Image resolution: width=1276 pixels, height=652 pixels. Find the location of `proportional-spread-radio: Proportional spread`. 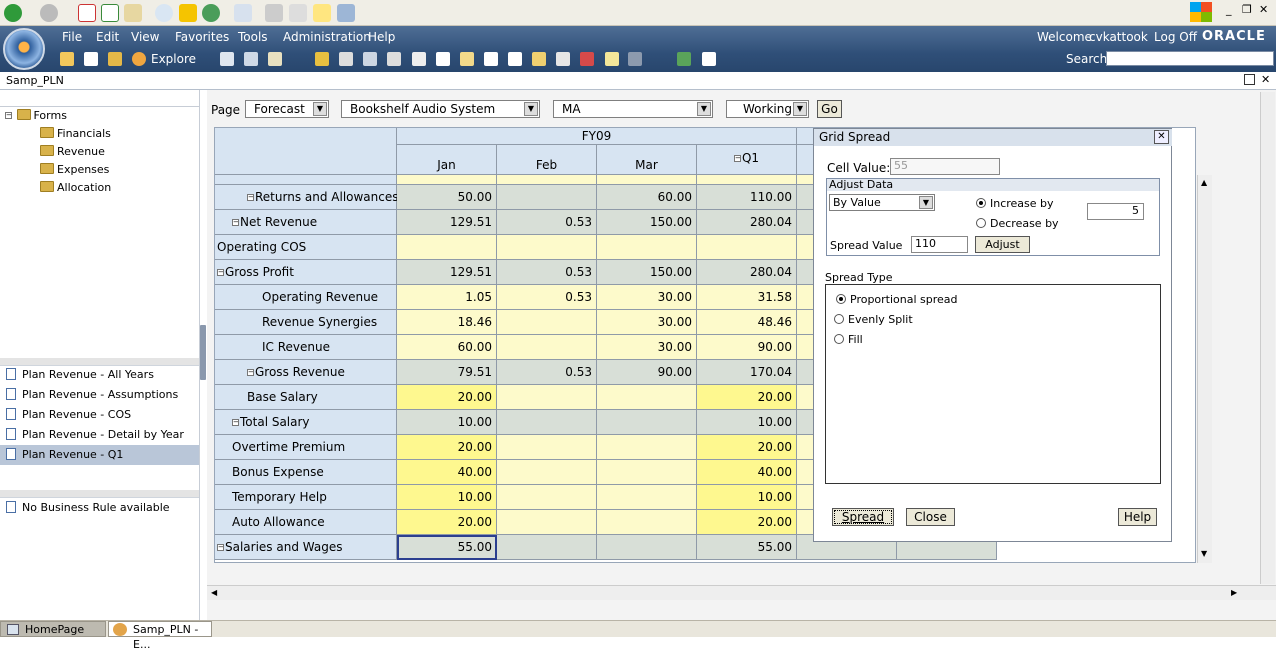

proportional-spread-radio: Proportional spread is located at coordinates (897, 299).